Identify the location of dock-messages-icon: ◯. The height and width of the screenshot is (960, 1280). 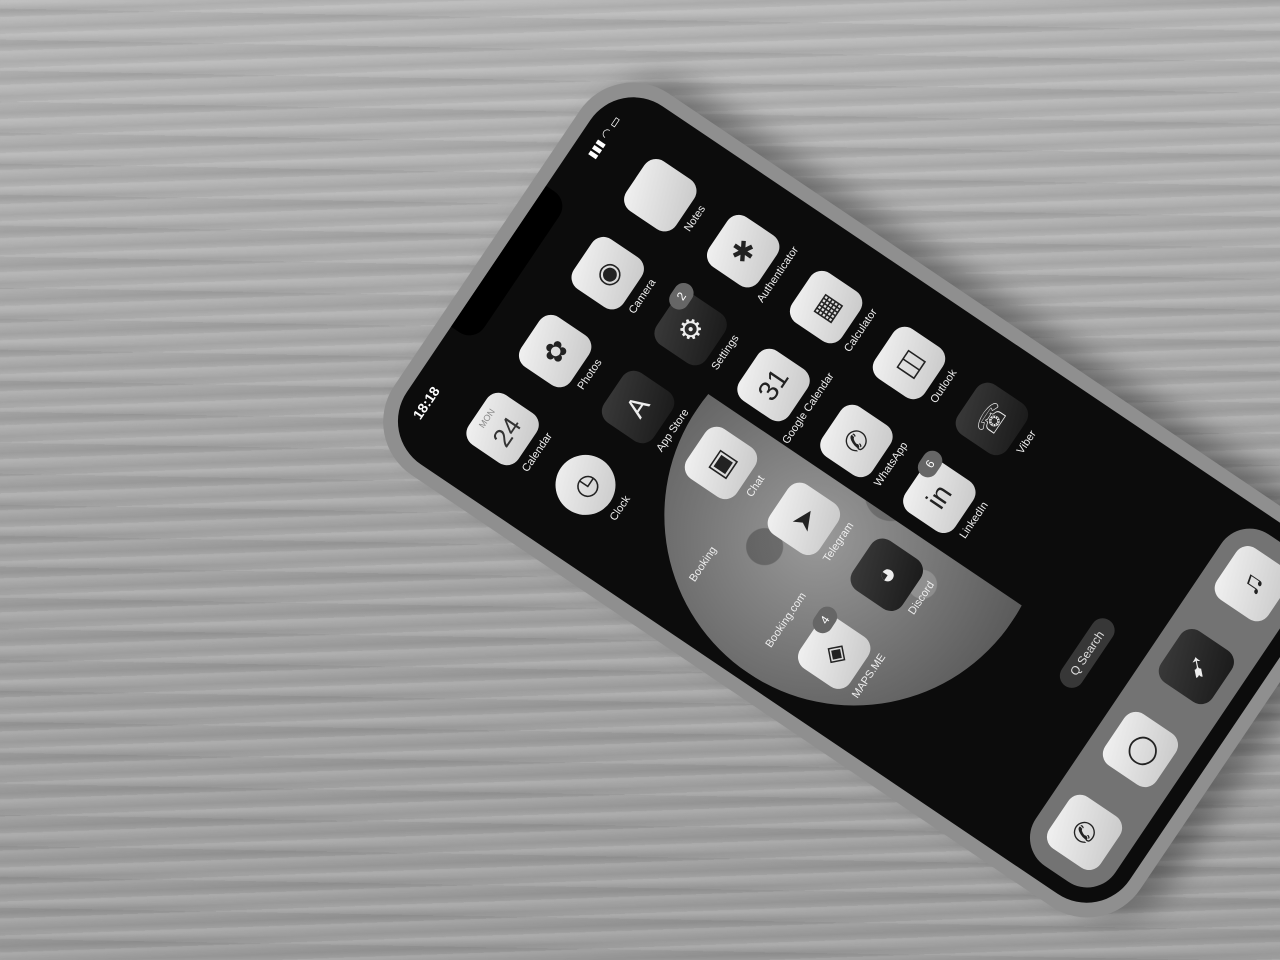
(1140, 749).